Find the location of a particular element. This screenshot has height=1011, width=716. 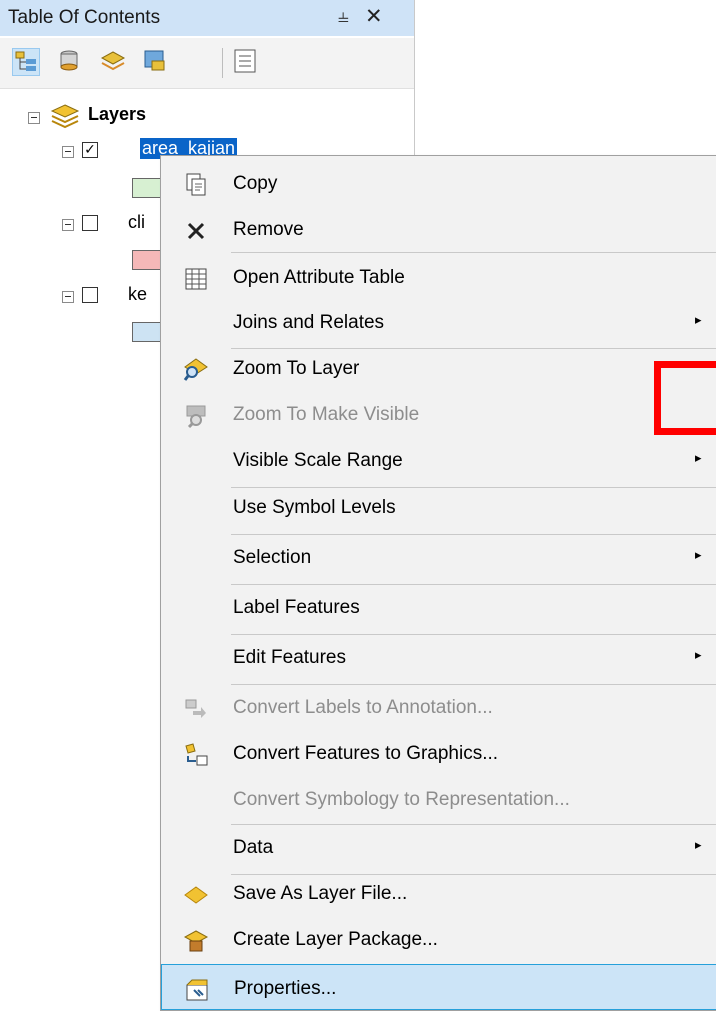

menu-item-label-features: Label Features is located at coordinates (438, 608).